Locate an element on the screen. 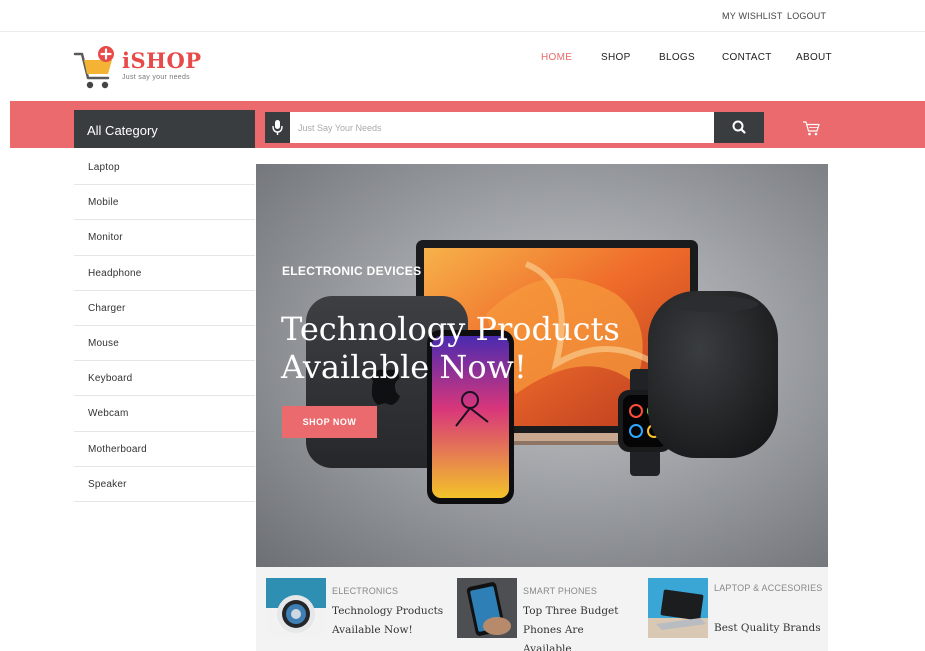  cart-button is located at coordinates (811, 128).